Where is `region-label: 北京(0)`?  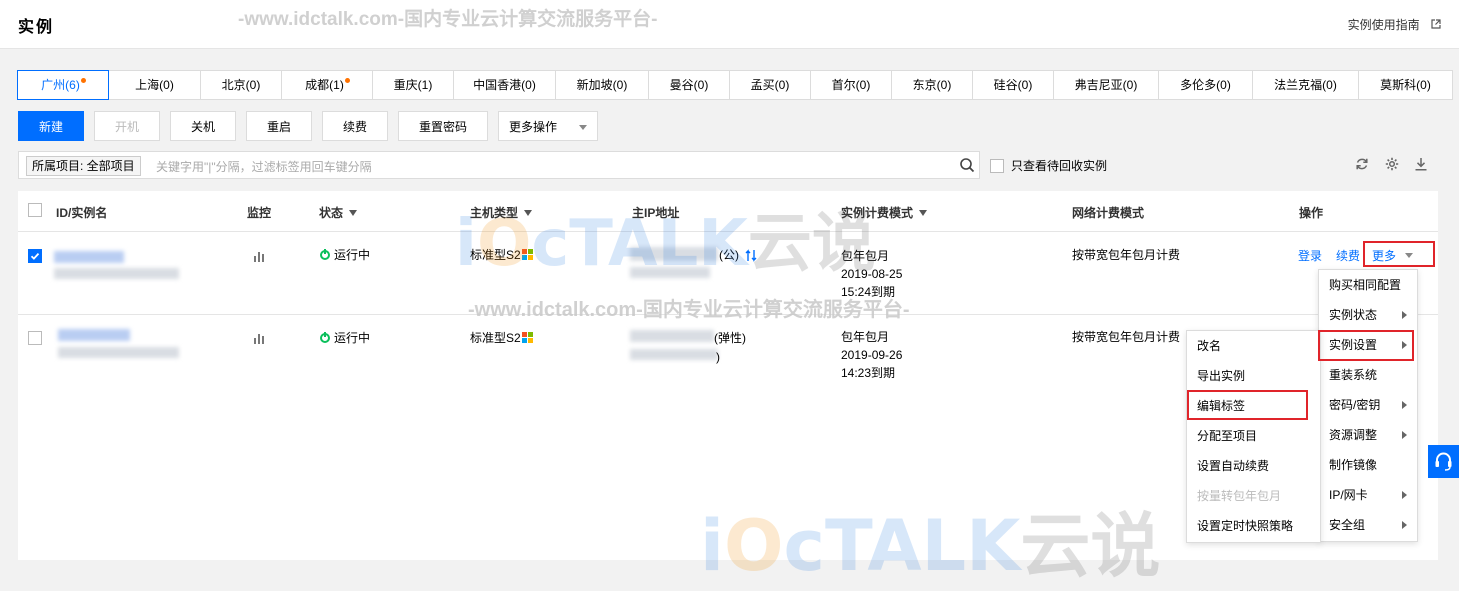 region-label: 北京(0) is located at coordinates (241, 85).